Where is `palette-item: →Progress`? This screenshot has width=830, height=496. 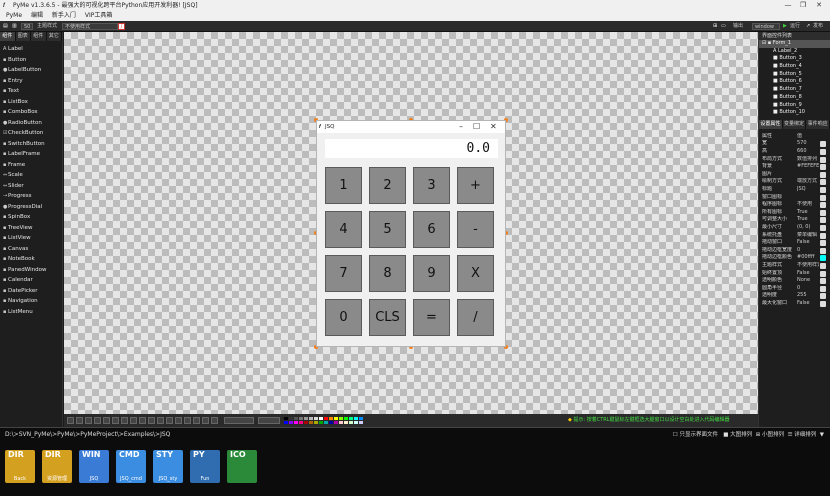
palette-item: →Progress is located at coordinates (31, 196).